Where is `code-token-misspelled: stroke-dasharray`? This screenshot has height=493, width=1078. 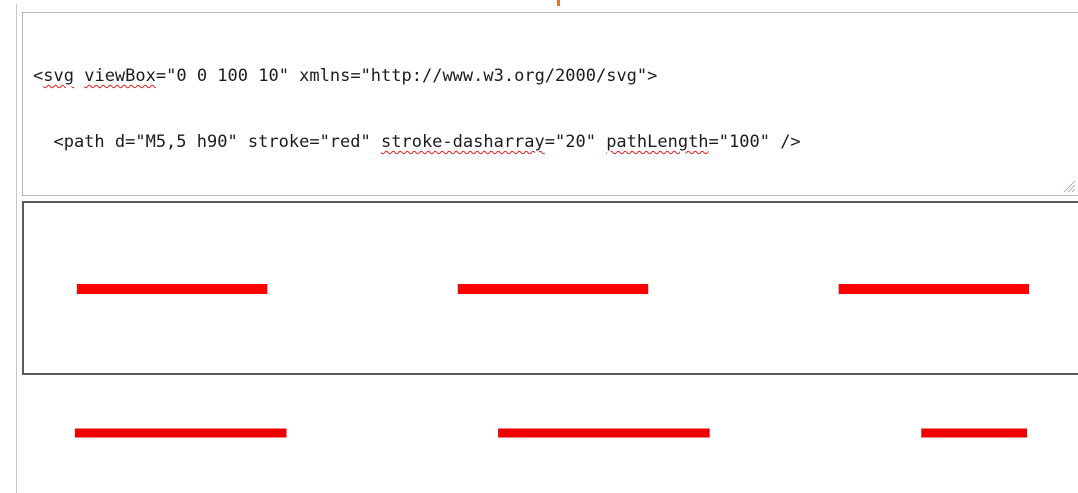
code-token-misspelled: stroke-dasharray is located at coordinates (463, 142).